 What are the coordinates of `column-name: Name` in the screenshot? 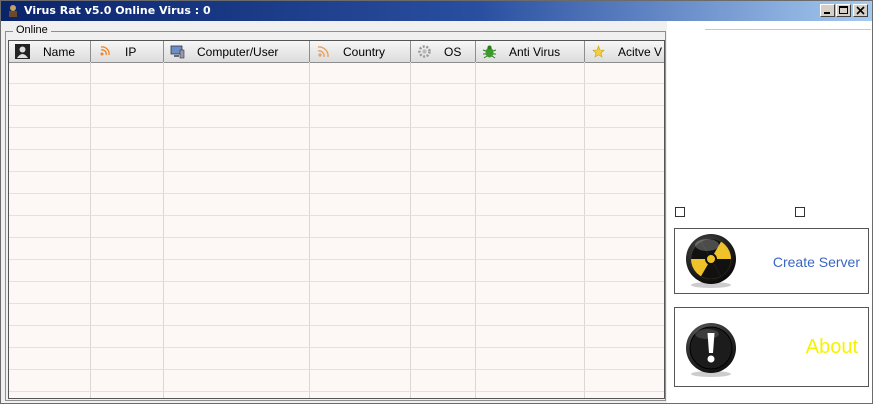 It's located at (50, 51).